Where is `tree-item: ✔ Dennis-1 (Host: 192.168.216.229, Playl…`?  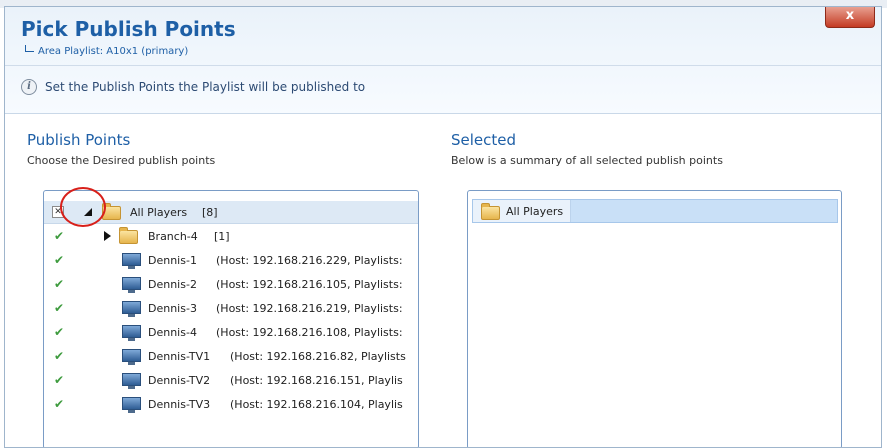
tree-item: ✔ Dennis-1 (Host: 192.168.216.229, Playl… is located at coordinates (231, 260).